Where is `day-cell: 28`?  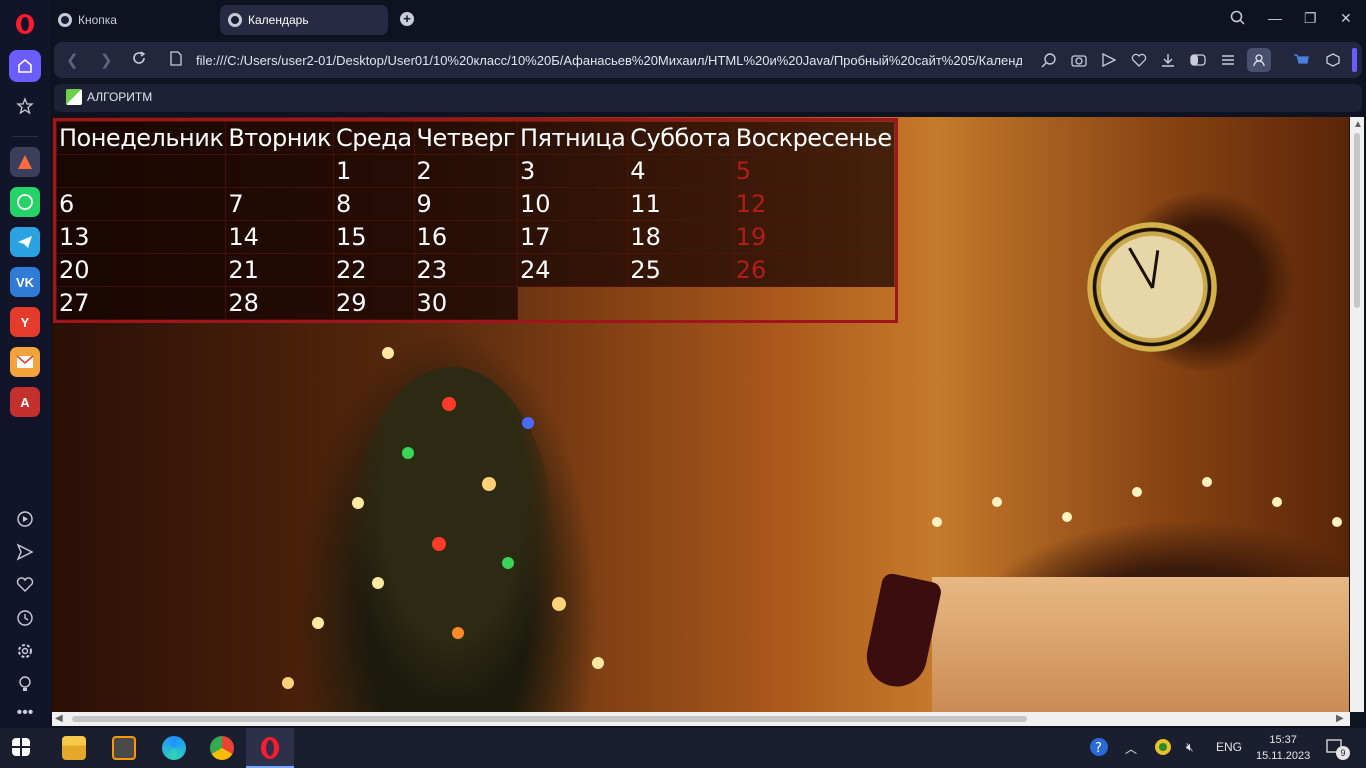 day-cell: 28 is located at coordinates (279, 303).